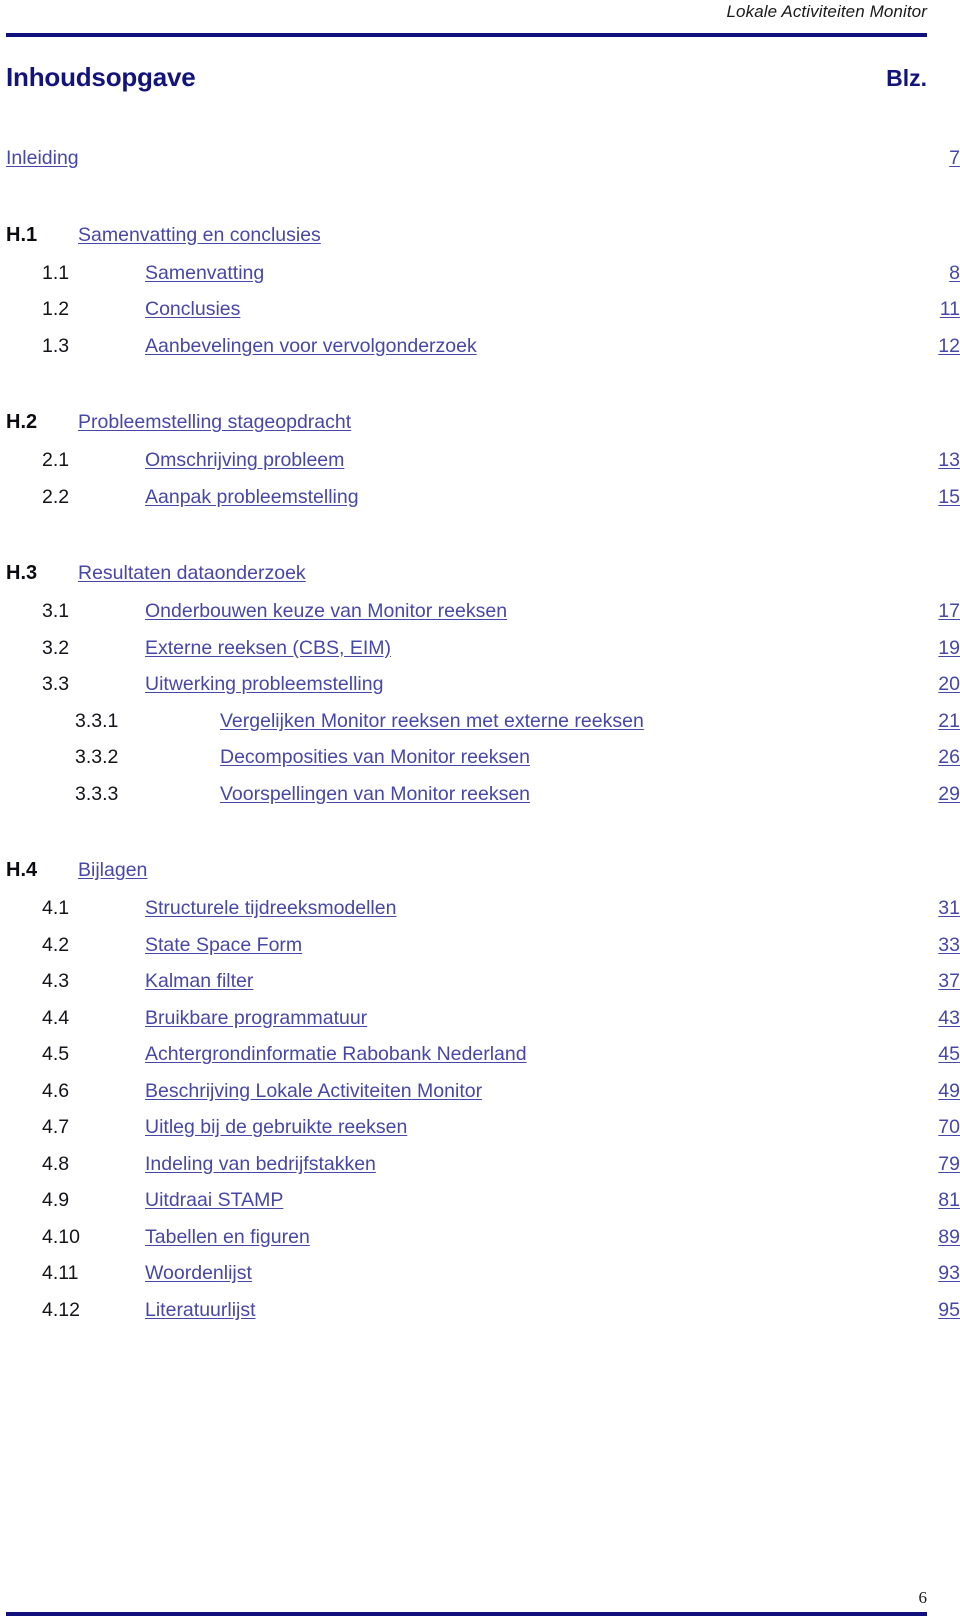  I want to click on toc-entry-link: Probleemstelling stageopdracht, so click(214, 422).